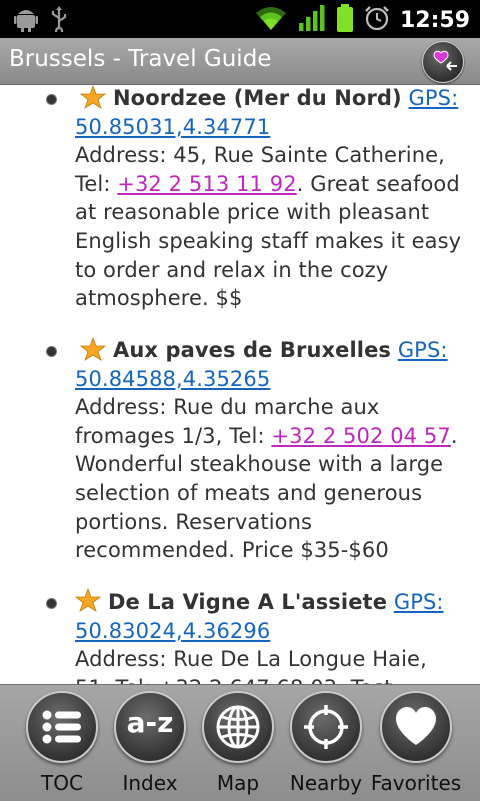  What do you see at coordinates (234, 680) in the screenshot?
I see `partial-line: 51, Tel: +32 2 647 68 03. Tast` at bounding box center [234, 680].